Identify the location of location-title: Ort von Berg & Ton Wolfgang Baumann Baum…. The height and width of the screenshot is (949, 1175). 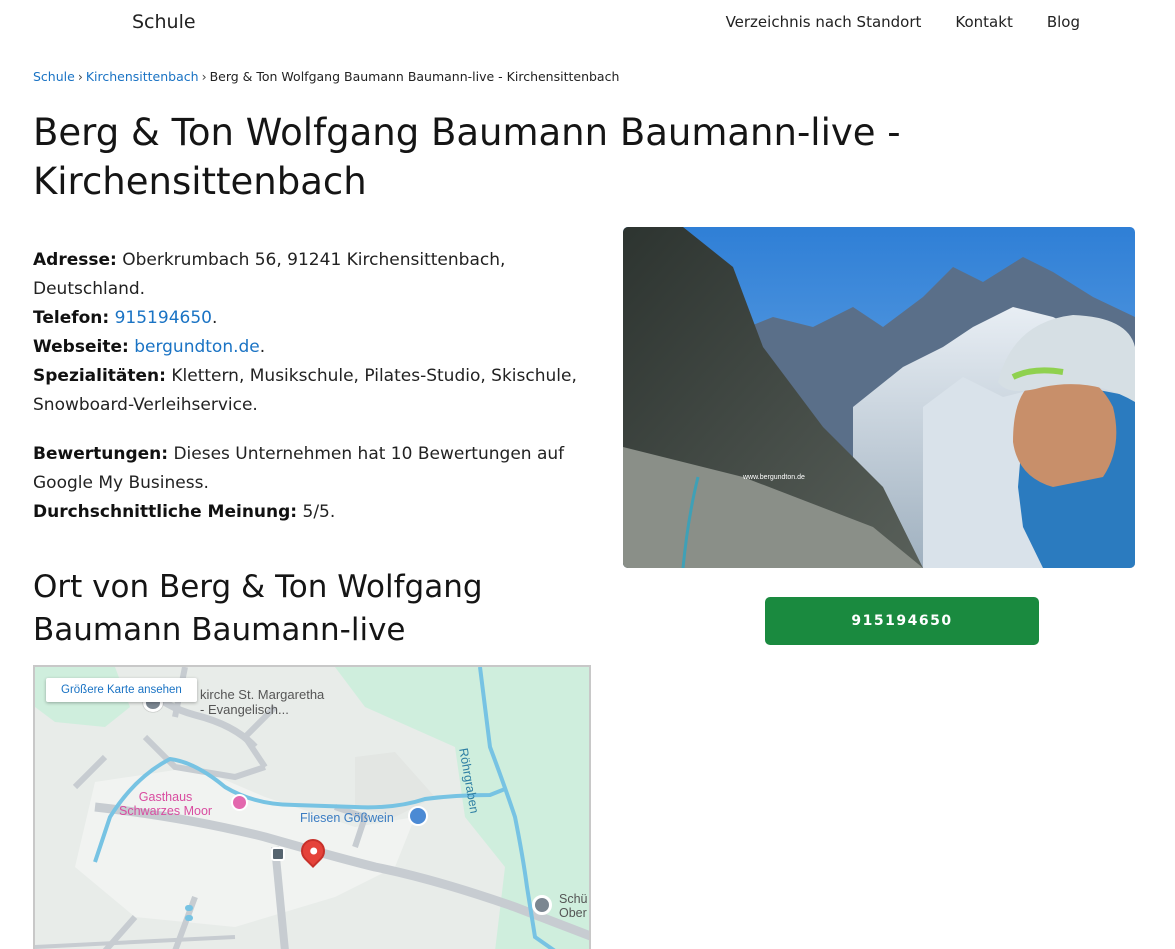
(258, 608).